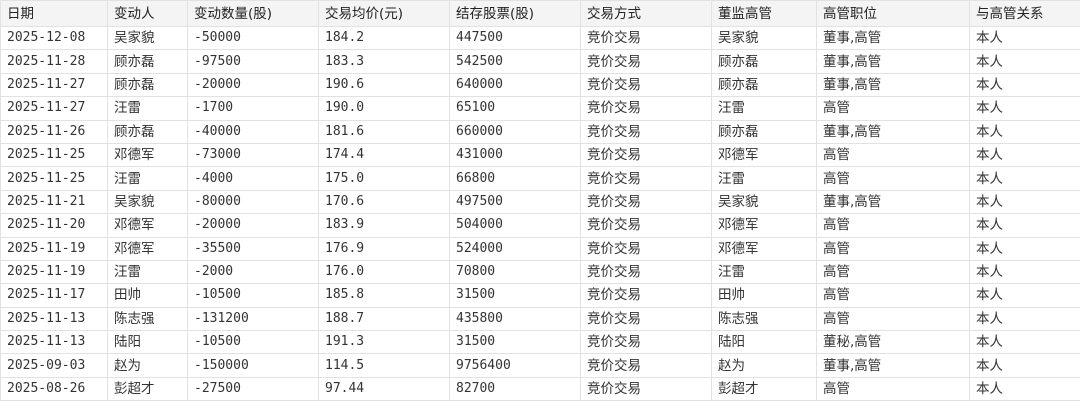 Image resolution: width=1080 pixels, height=408 pixels. I want to click on table-row: 2025-11-19 汪雷 -2000 176.0 70800 竞价交易 汪雷 高管 本人, so click(540, 272).